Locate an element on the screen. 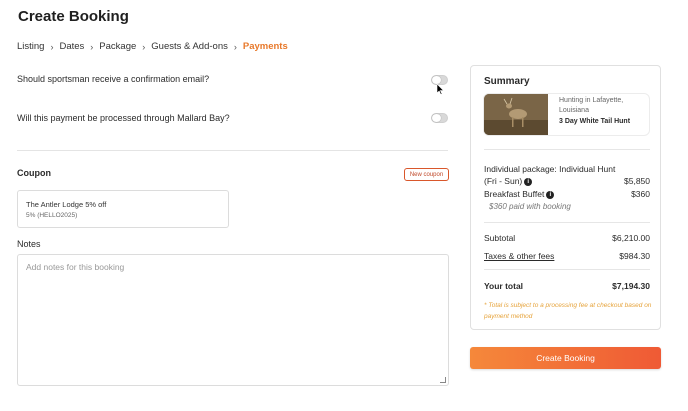  package-dates: (Fri - Sun) is located at coordinates (503, 181).